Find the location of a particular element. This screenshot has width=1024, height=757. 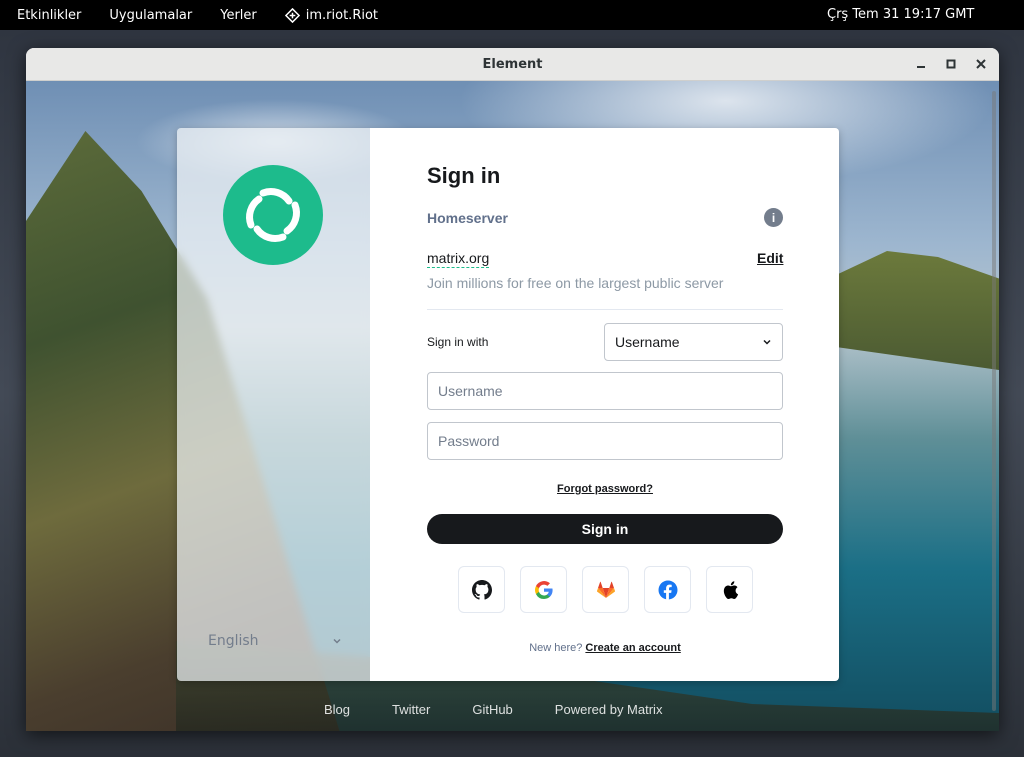

info-icon: i is located at coordinates (773, 217).